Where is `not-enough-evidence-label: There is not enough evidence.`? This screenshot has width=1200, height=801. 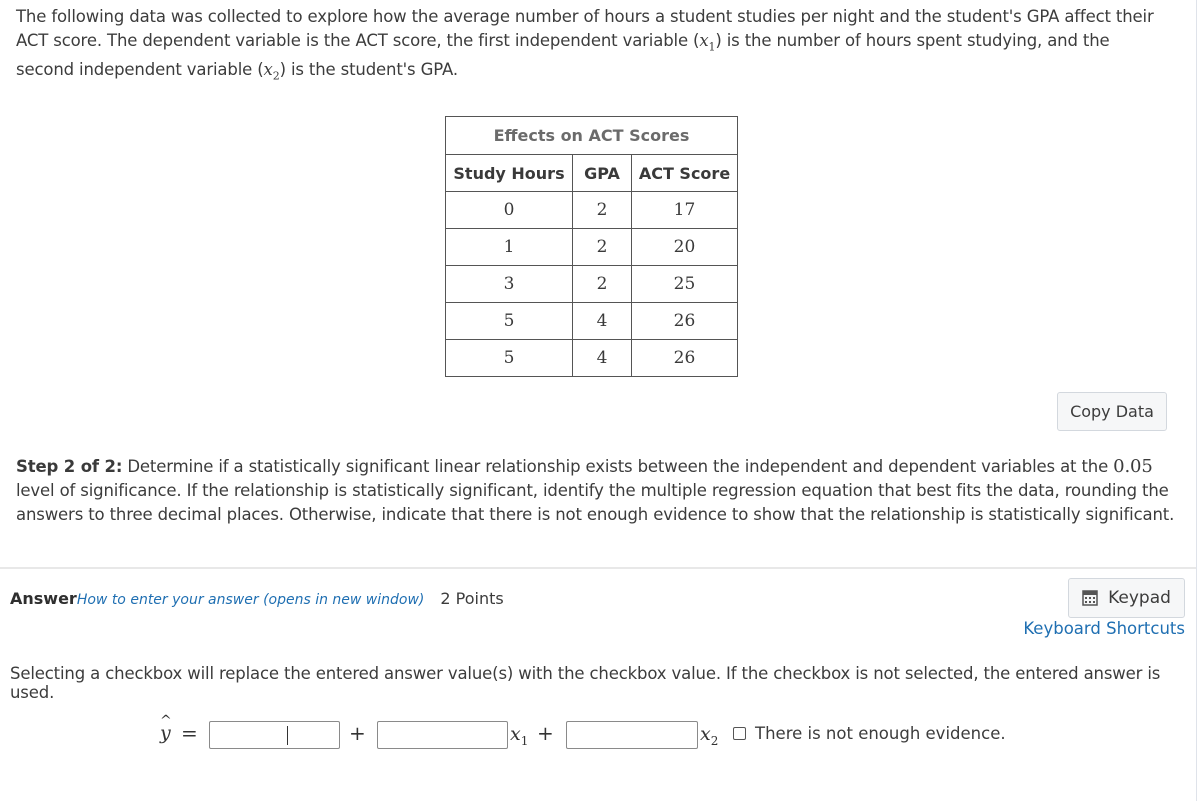
not-enough-evidence-label: There is not enough evidence. is located at coordinates (880, 733).